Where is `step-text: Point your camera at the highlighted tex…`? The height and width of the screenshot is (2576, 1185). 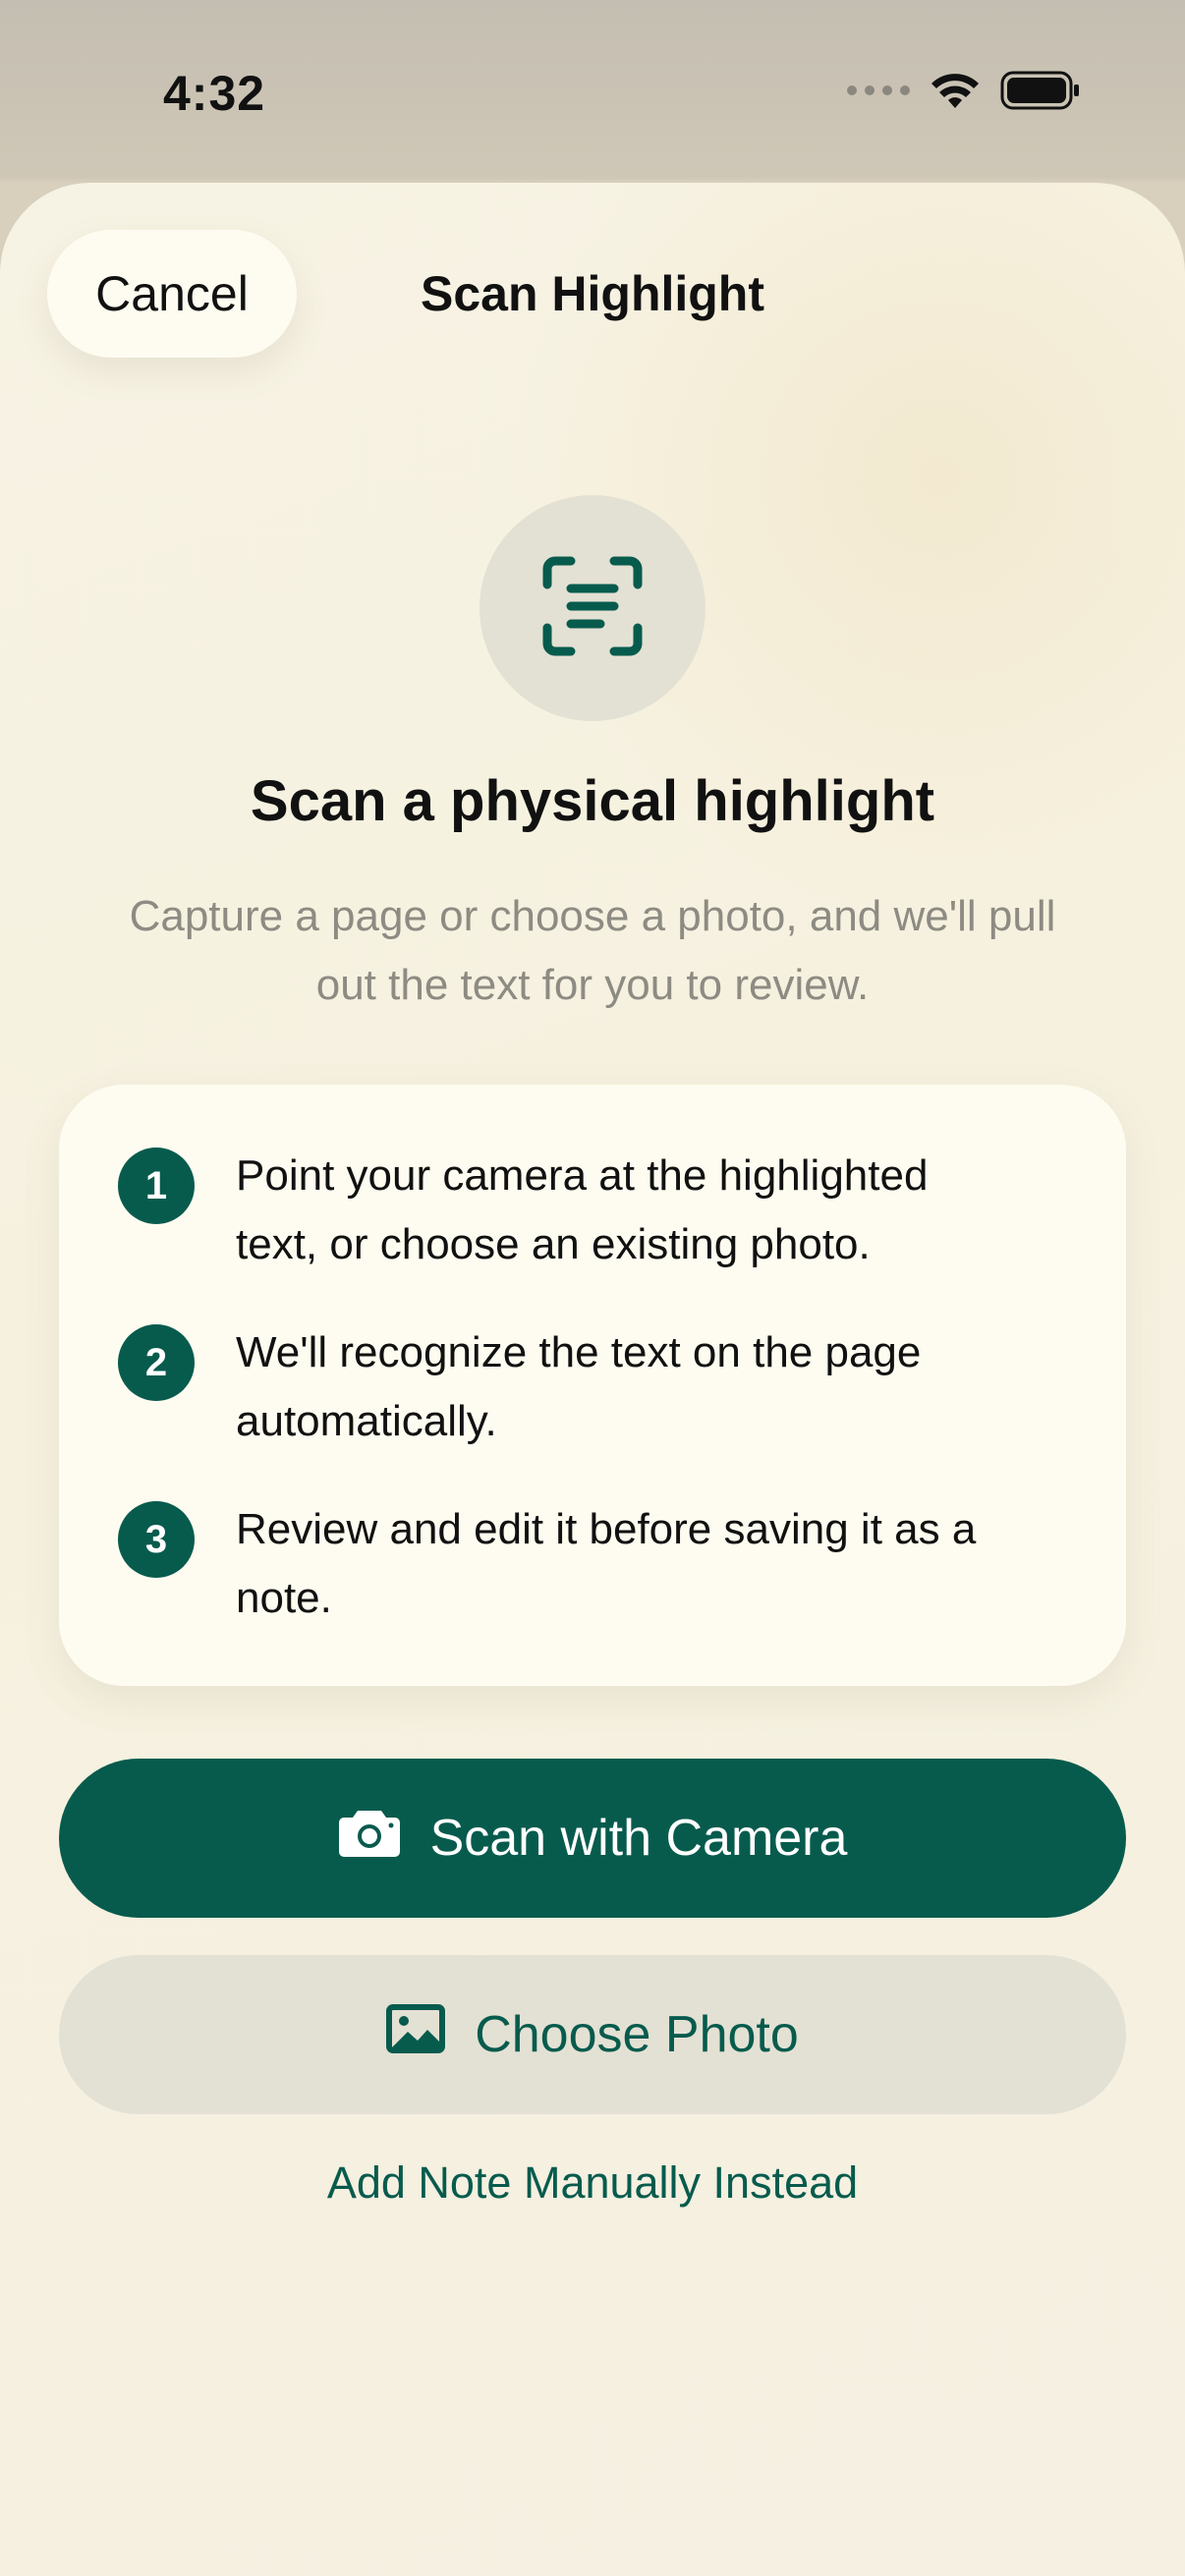
step-text: Point your camera at the highlighted tex… is located at coordinates (583, 1209).